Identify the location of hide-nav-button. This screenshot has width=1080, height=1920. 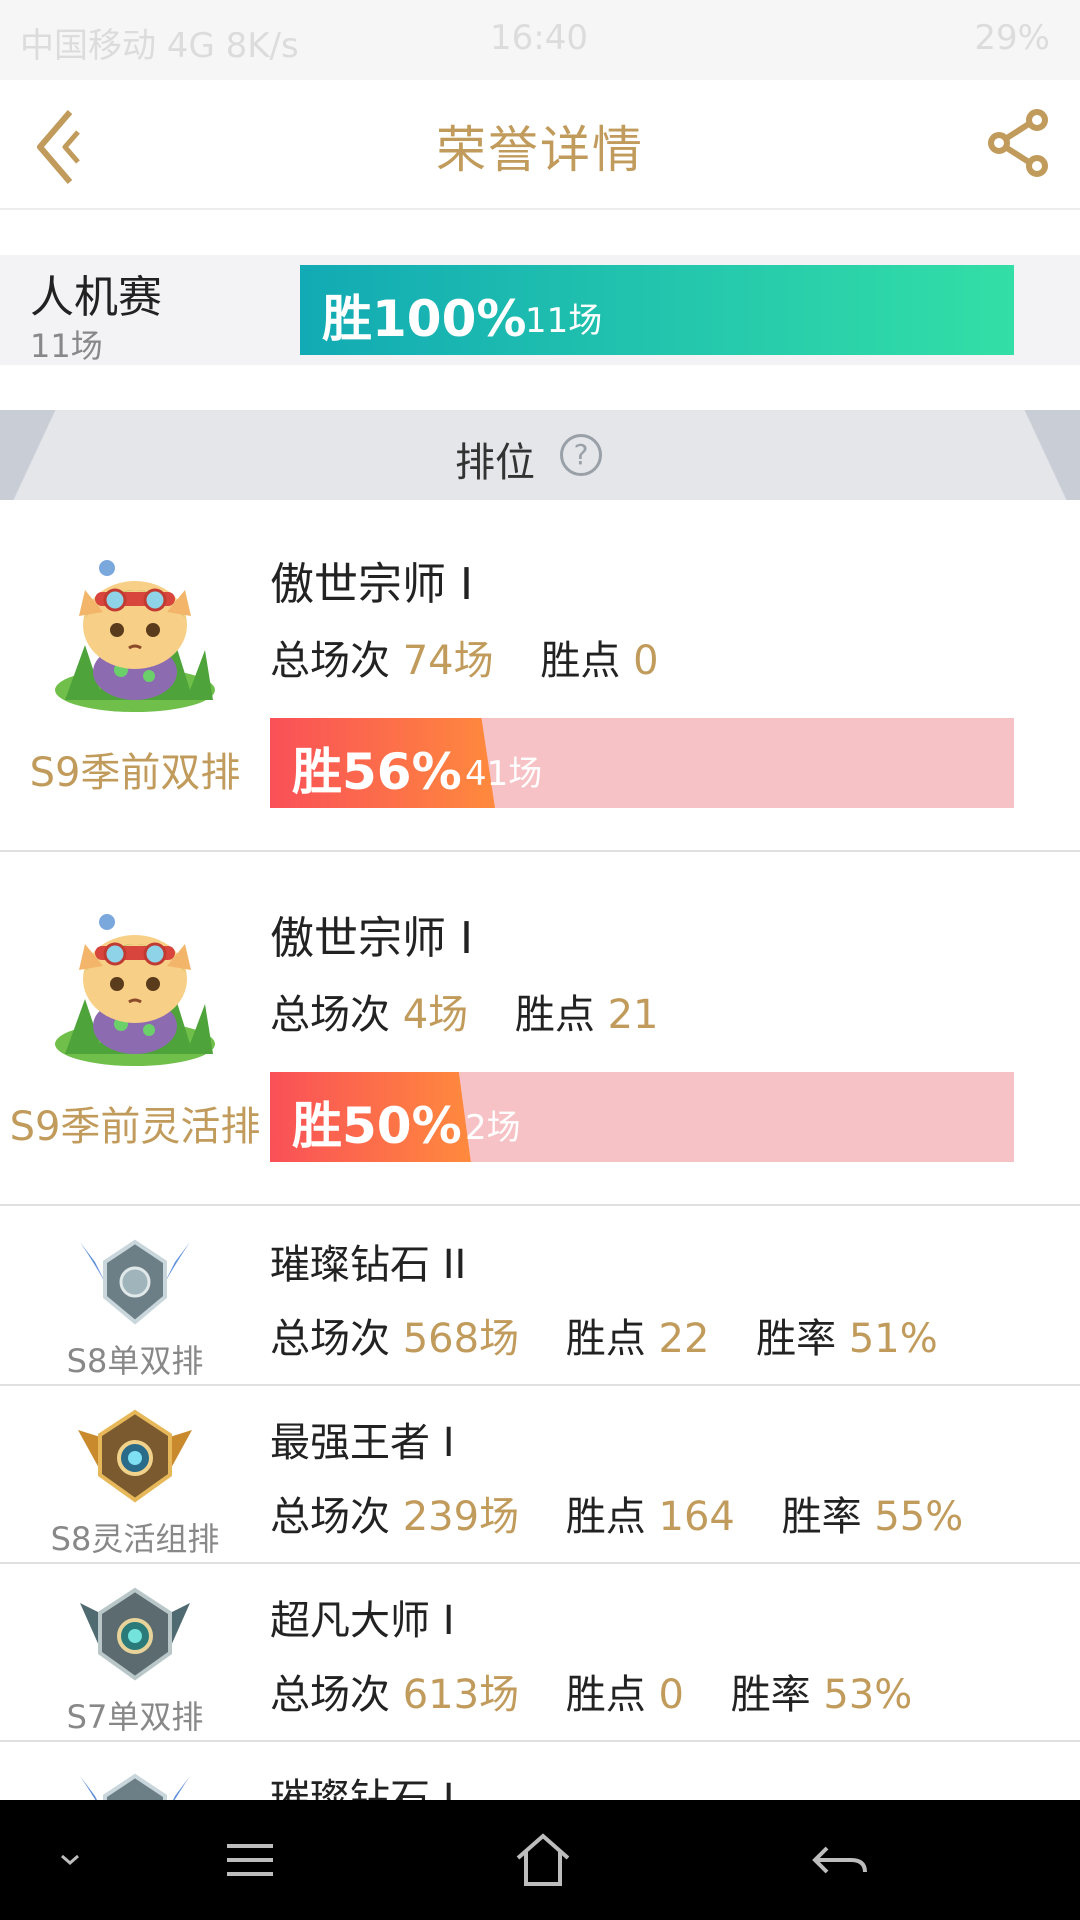
(70, 1860).